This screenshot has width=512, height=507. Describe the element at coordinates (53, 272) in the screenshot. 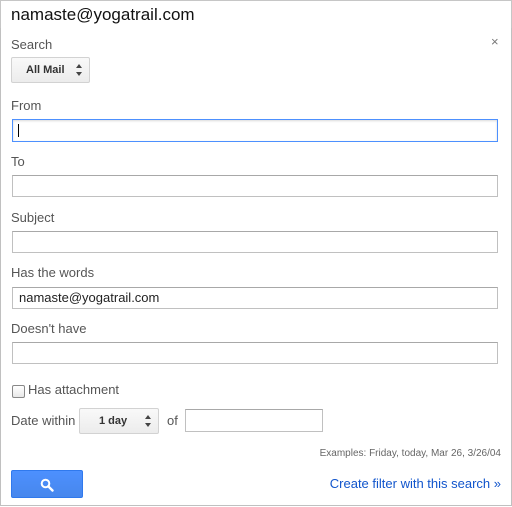

I see `has-words-label: Has the words` at that location.